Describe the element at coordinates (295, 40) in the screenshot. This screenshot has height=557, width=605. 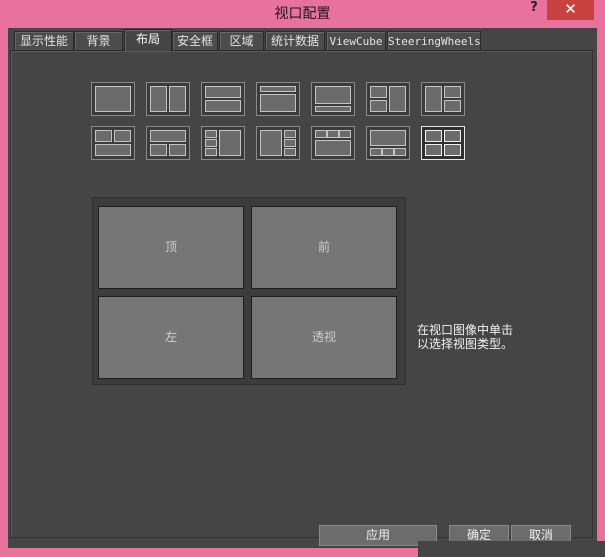
I see `tab-statistics: 统计数据` at that location.